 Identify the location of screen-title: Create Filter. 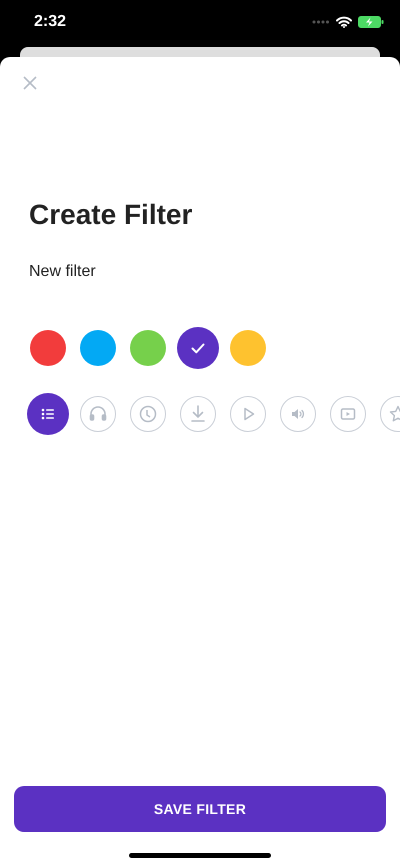
(111, 215).